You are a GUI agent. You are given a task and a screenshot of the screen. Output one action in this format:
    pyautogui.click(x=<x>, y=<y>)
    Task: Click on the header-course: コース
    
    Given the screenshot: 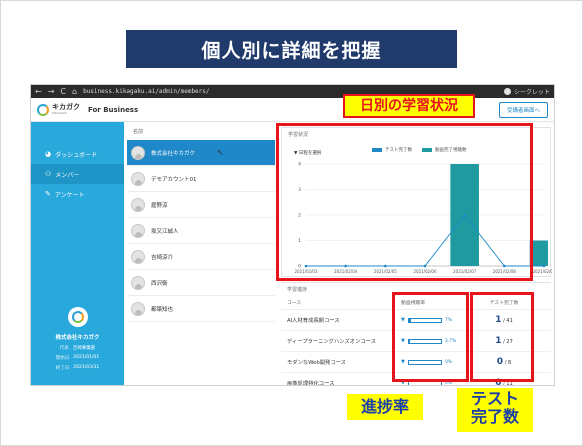 What is the action you would take?
    pyautogui.click(x=294, y=303)
    